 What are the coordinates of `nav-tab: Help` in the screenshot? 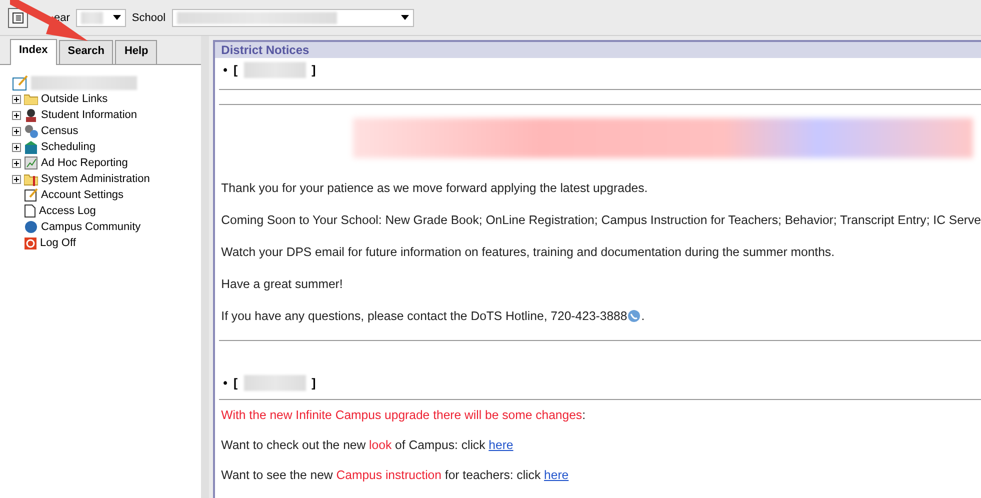 It's located at (136, 52).